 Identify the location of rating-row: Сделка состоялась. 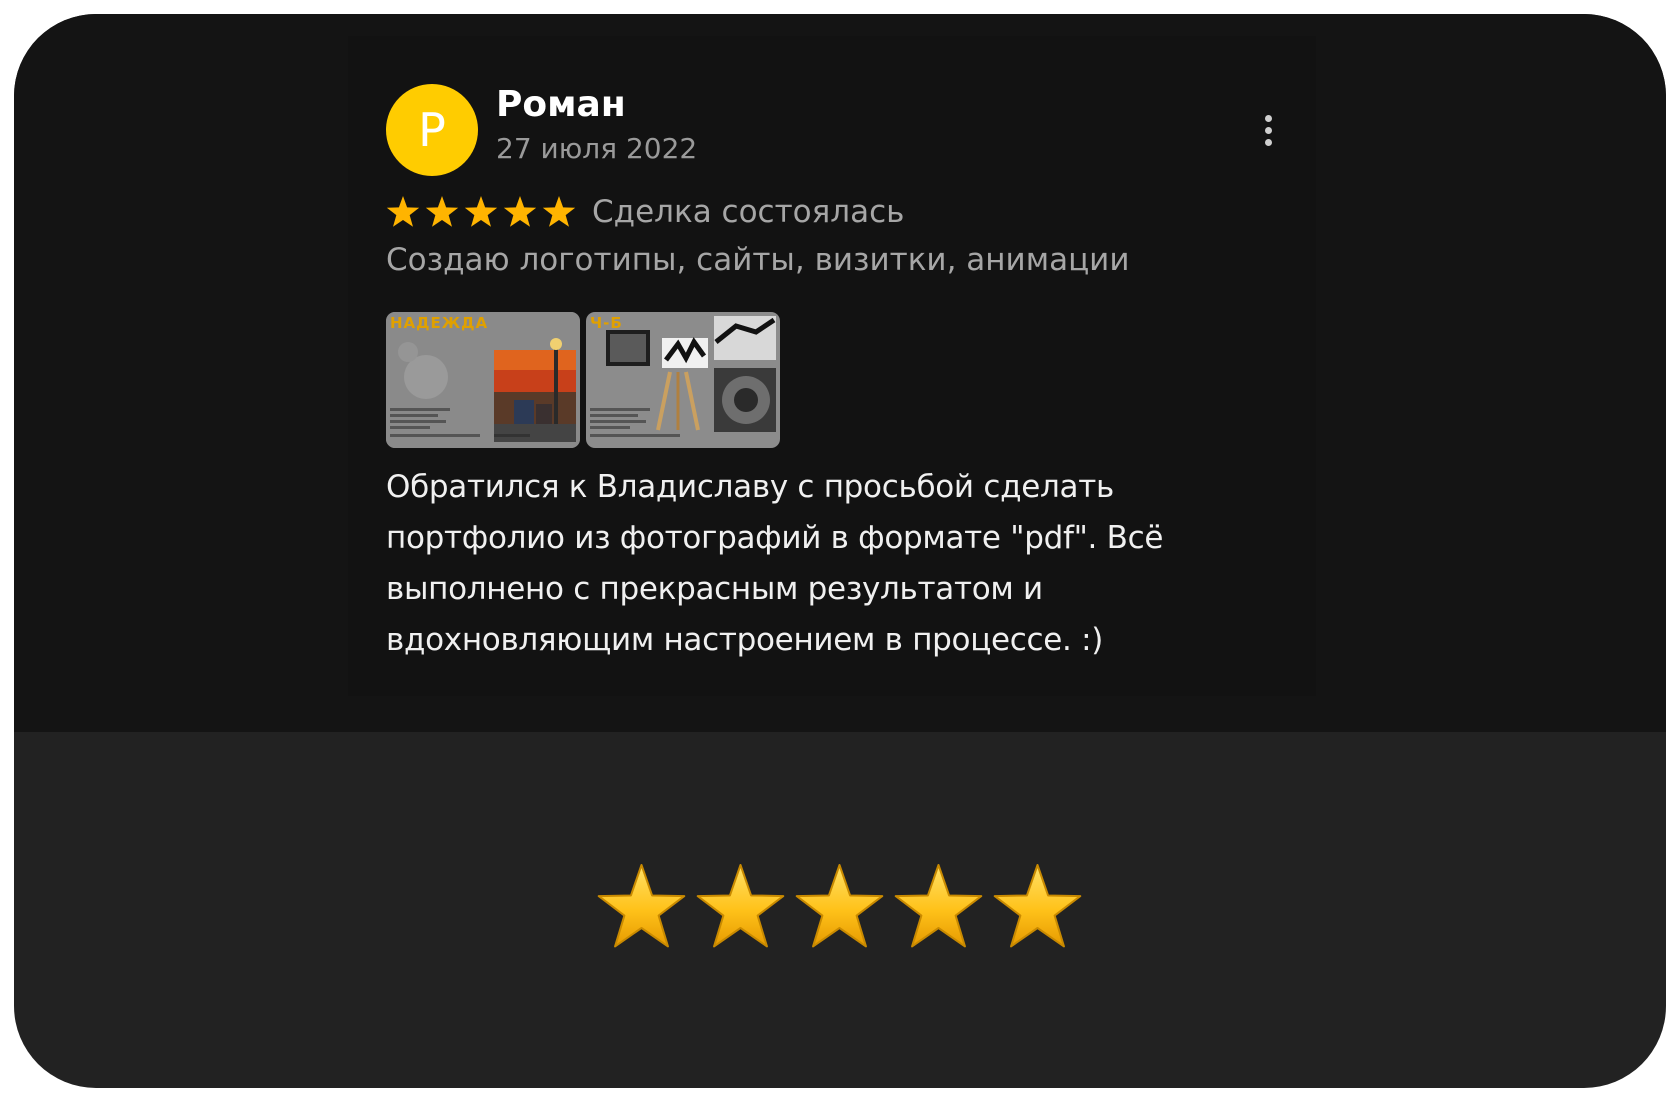
(645, 212).